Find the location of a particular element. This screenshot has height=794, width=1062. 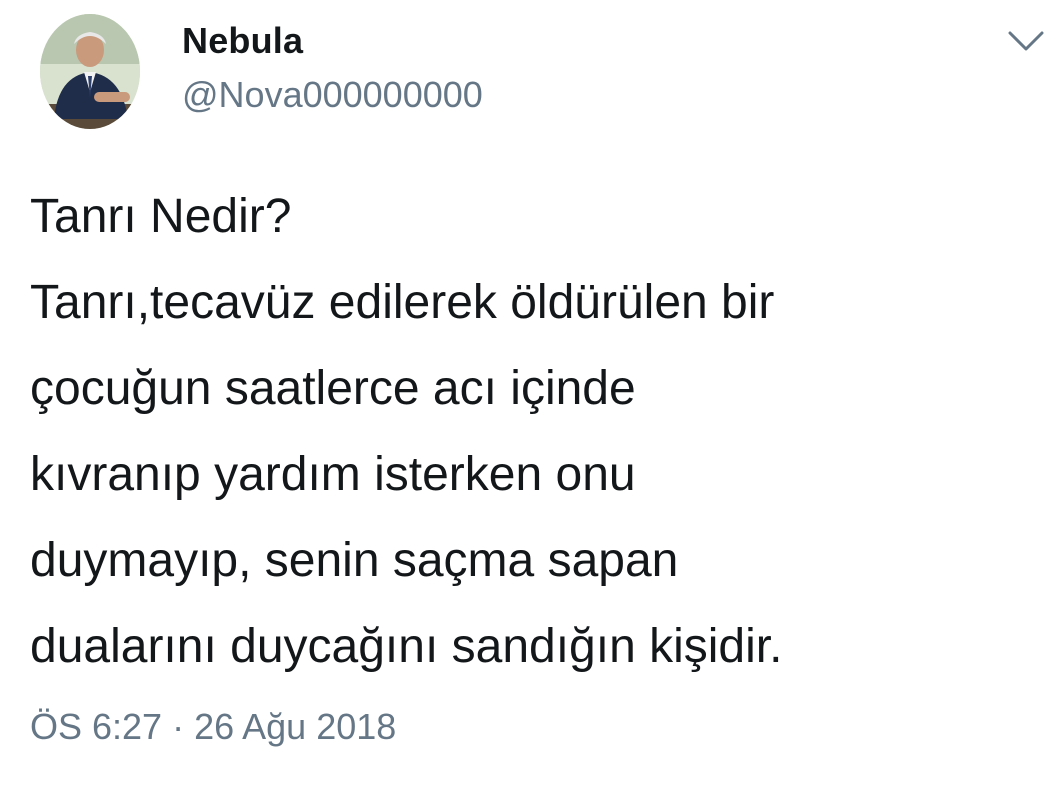

avatar-image is located at coordinates (90, 71).